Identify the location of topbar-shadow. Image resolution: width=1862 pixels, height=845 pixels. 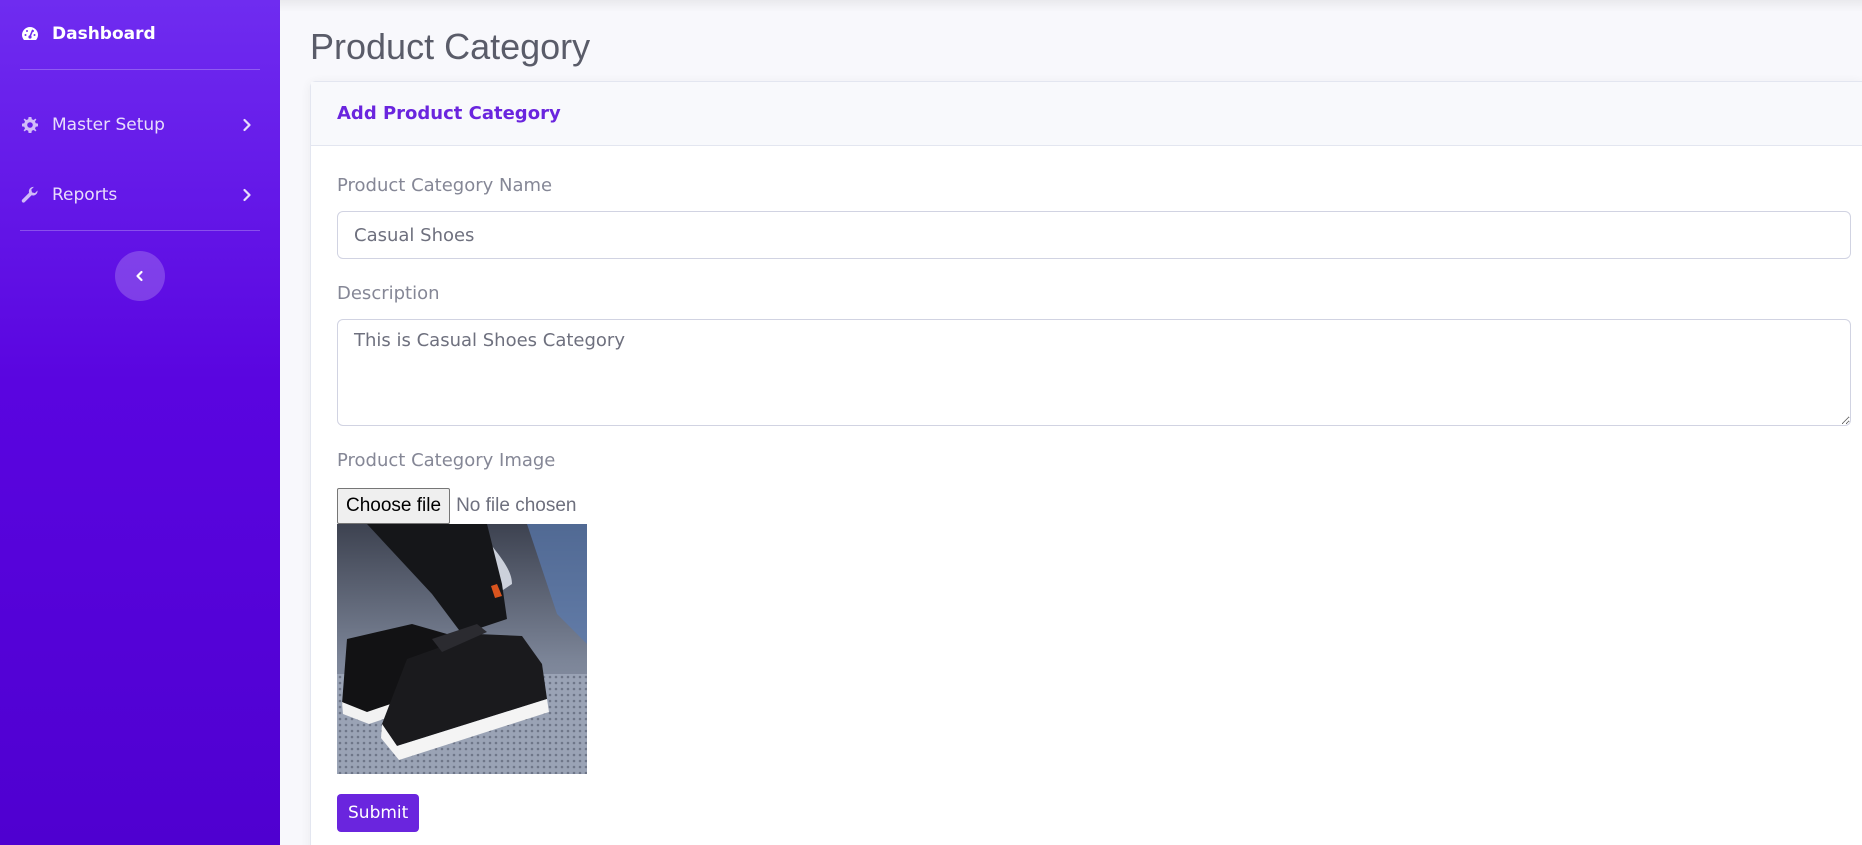
(1071, 6).